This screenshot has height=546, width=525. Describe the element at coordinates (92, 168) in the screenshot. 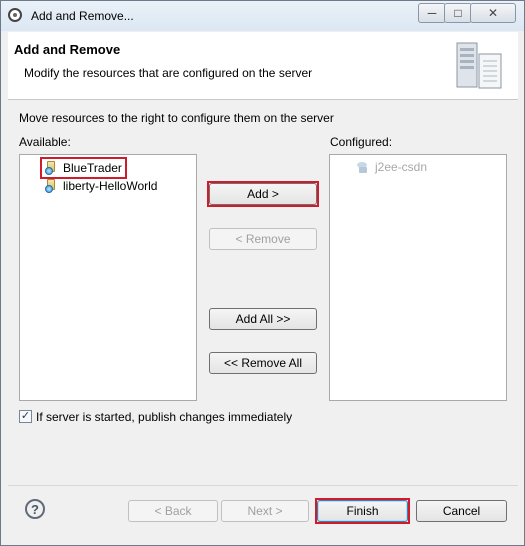

I see `list-item-label: BlueTrader` at that location.